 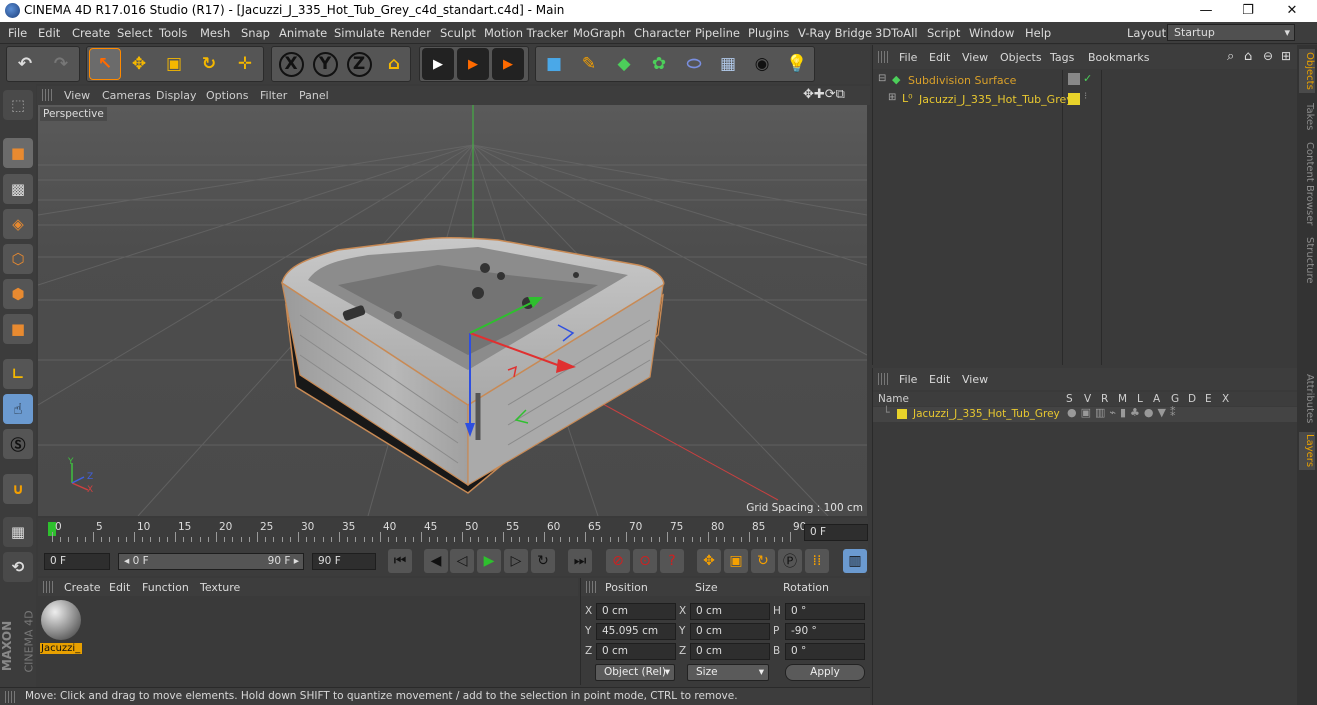 I want to click on menu-simulate: Simulate, so click(x=359, y=33).